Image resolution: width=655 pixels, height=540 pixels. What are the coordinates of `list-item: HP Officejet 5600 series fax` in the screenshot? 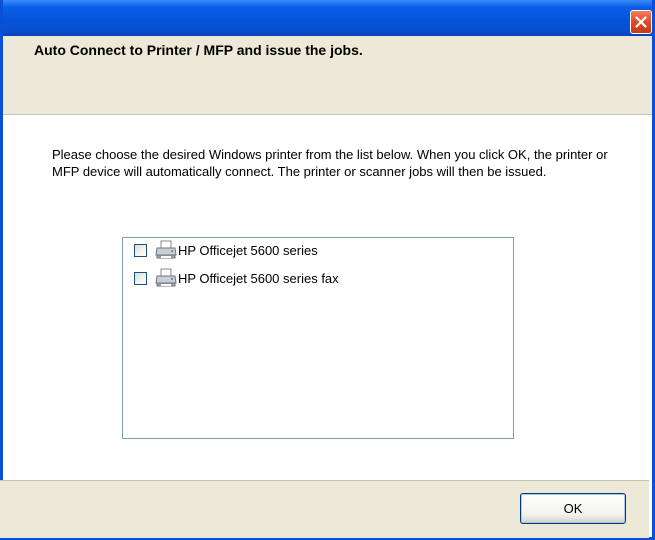 It's located at (236, 278).